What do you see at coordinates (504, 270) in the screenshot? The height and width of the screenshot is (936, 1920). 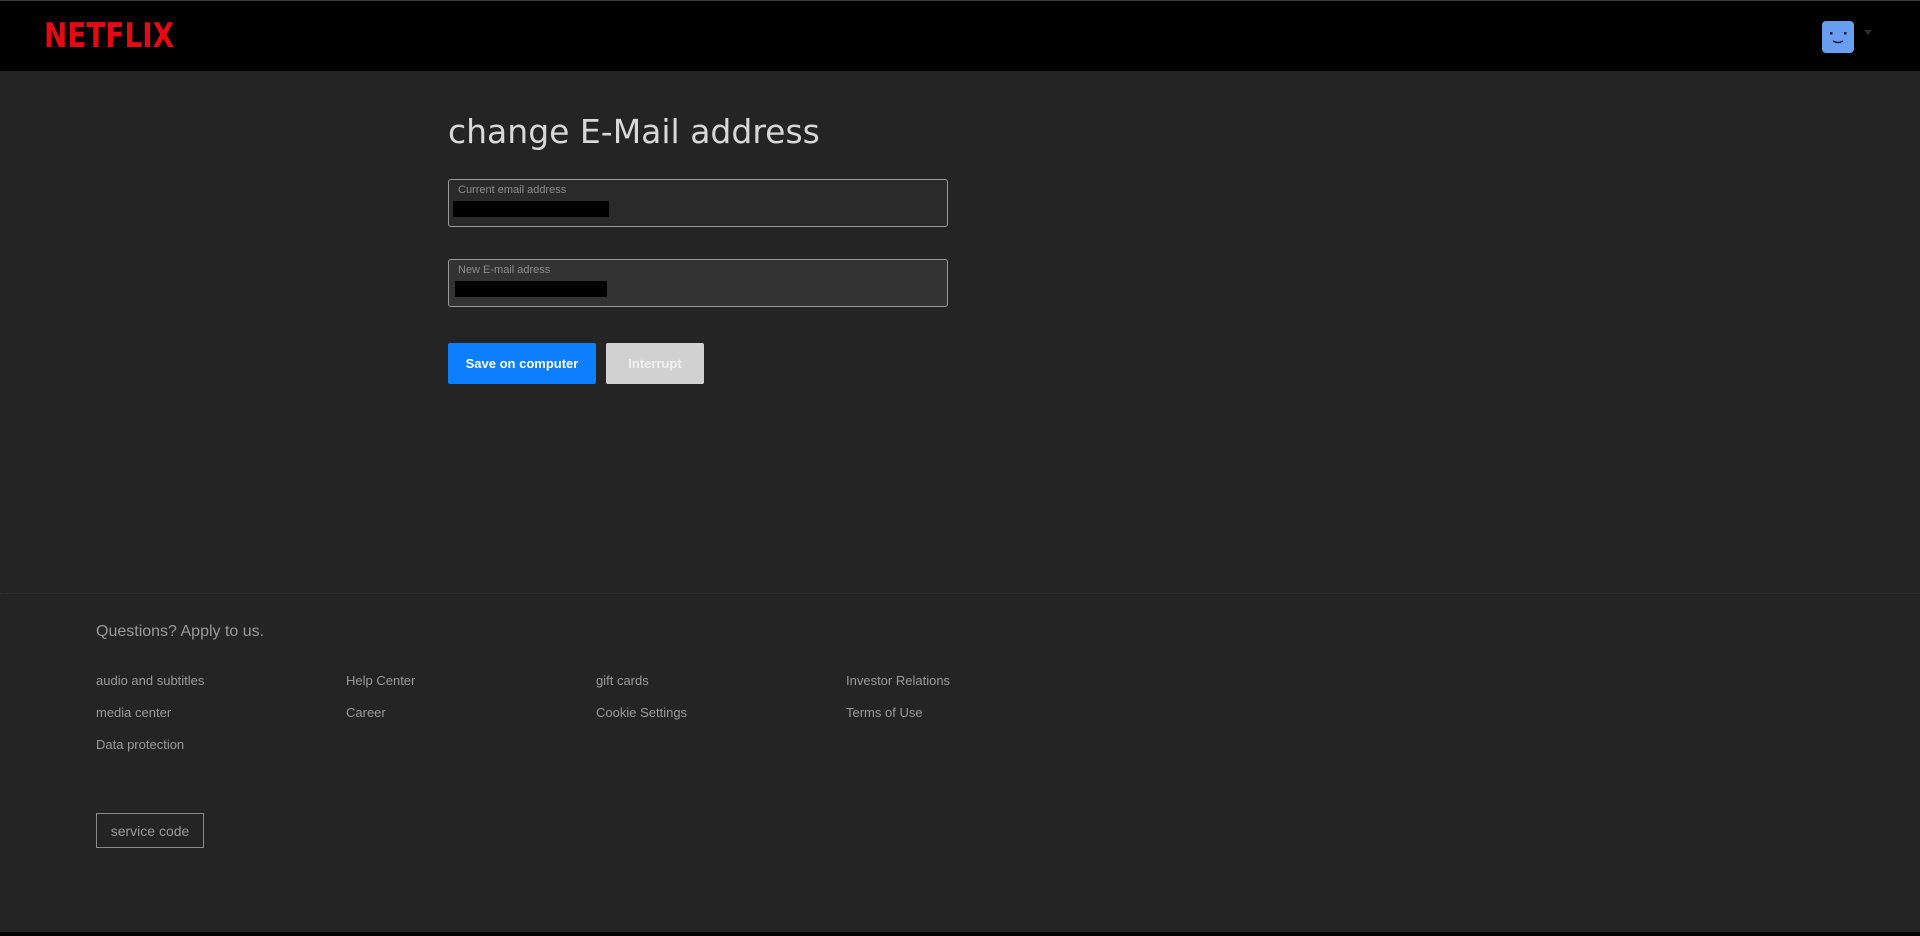 I see `new-email-label: New E-mail adress` at bounding box center [504, 270].